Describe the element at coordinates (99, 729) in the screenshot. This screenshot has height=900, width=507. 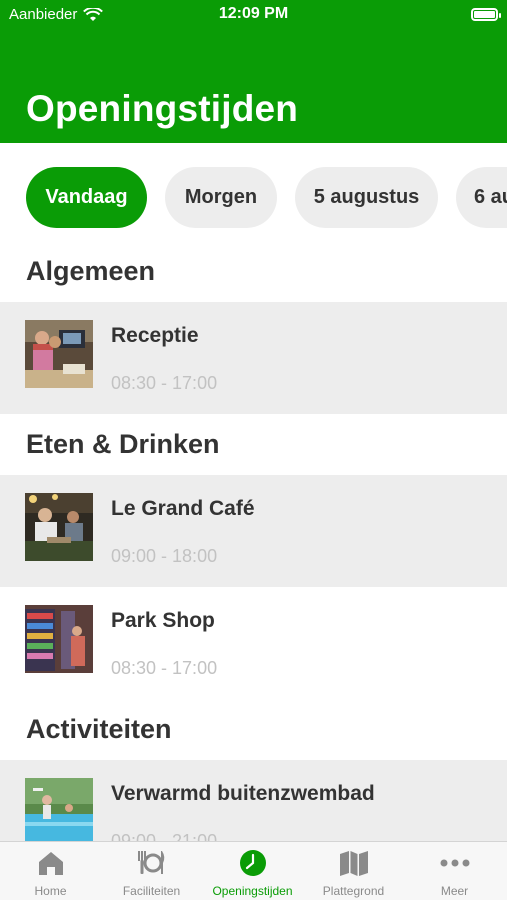
I see `section-title-activiteiten: Activiteiten` at that location.